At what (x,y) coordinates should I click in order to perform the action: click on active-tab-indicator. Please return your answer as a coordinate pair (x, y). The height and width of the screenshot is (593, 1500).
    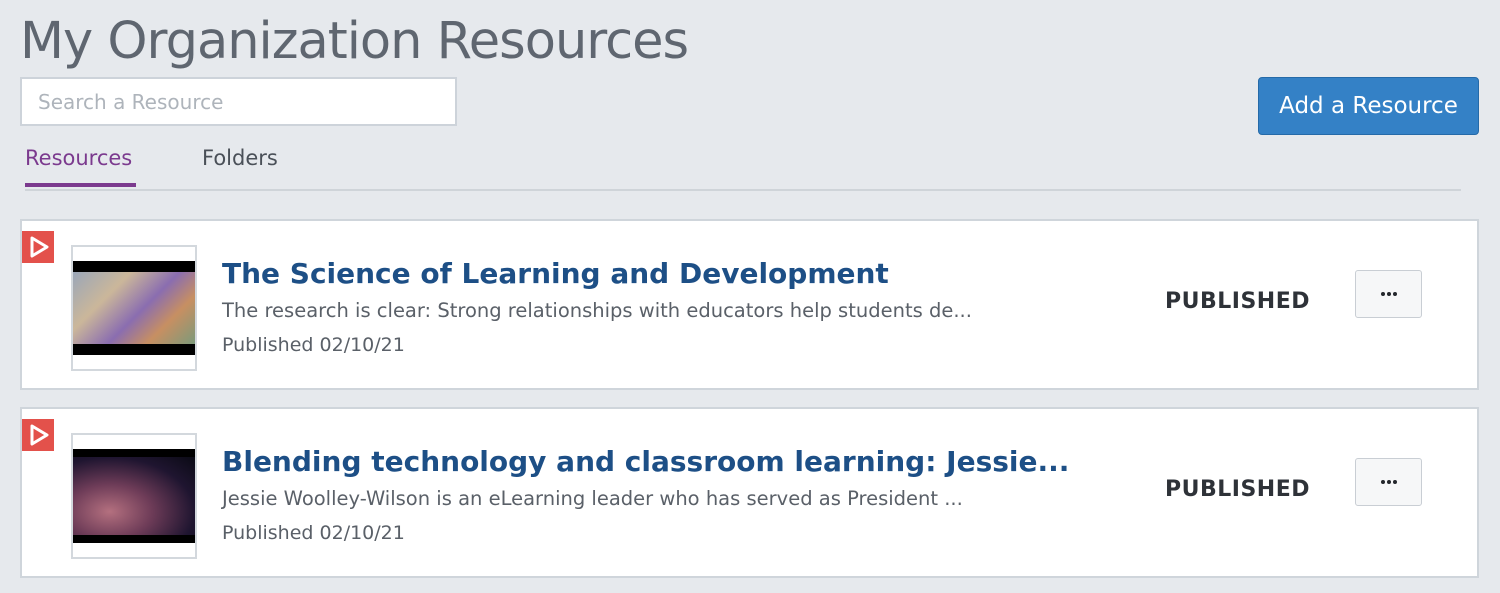
    Looking at the image, I should click on (80, 185).